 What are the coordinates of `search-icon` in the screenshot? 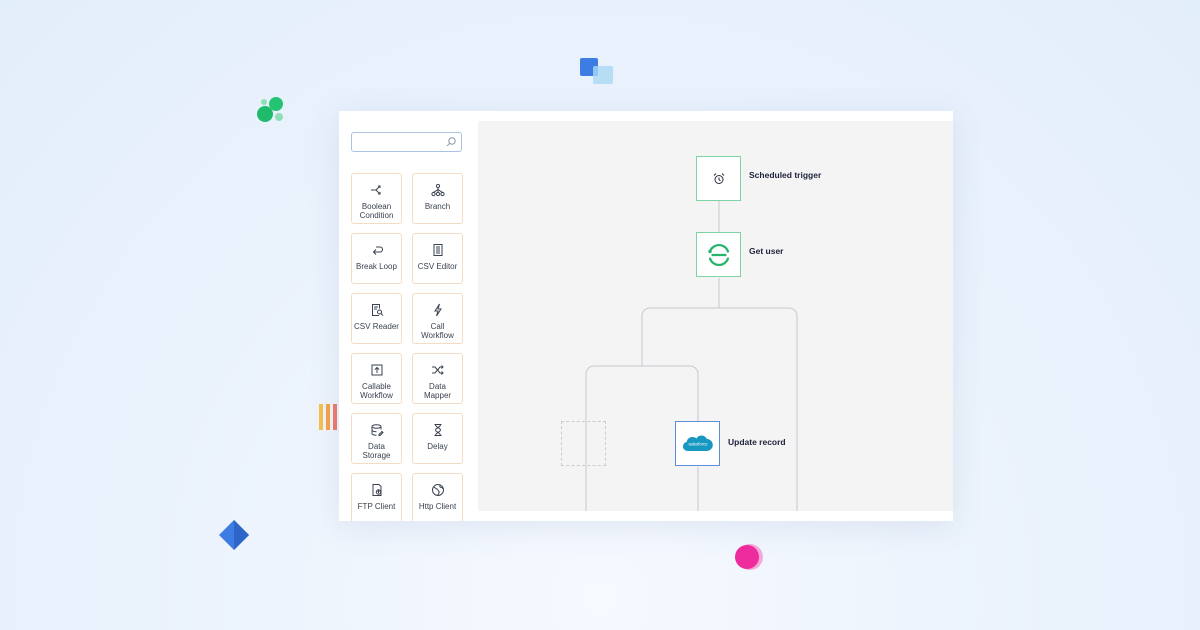 It's located at (451, 142).